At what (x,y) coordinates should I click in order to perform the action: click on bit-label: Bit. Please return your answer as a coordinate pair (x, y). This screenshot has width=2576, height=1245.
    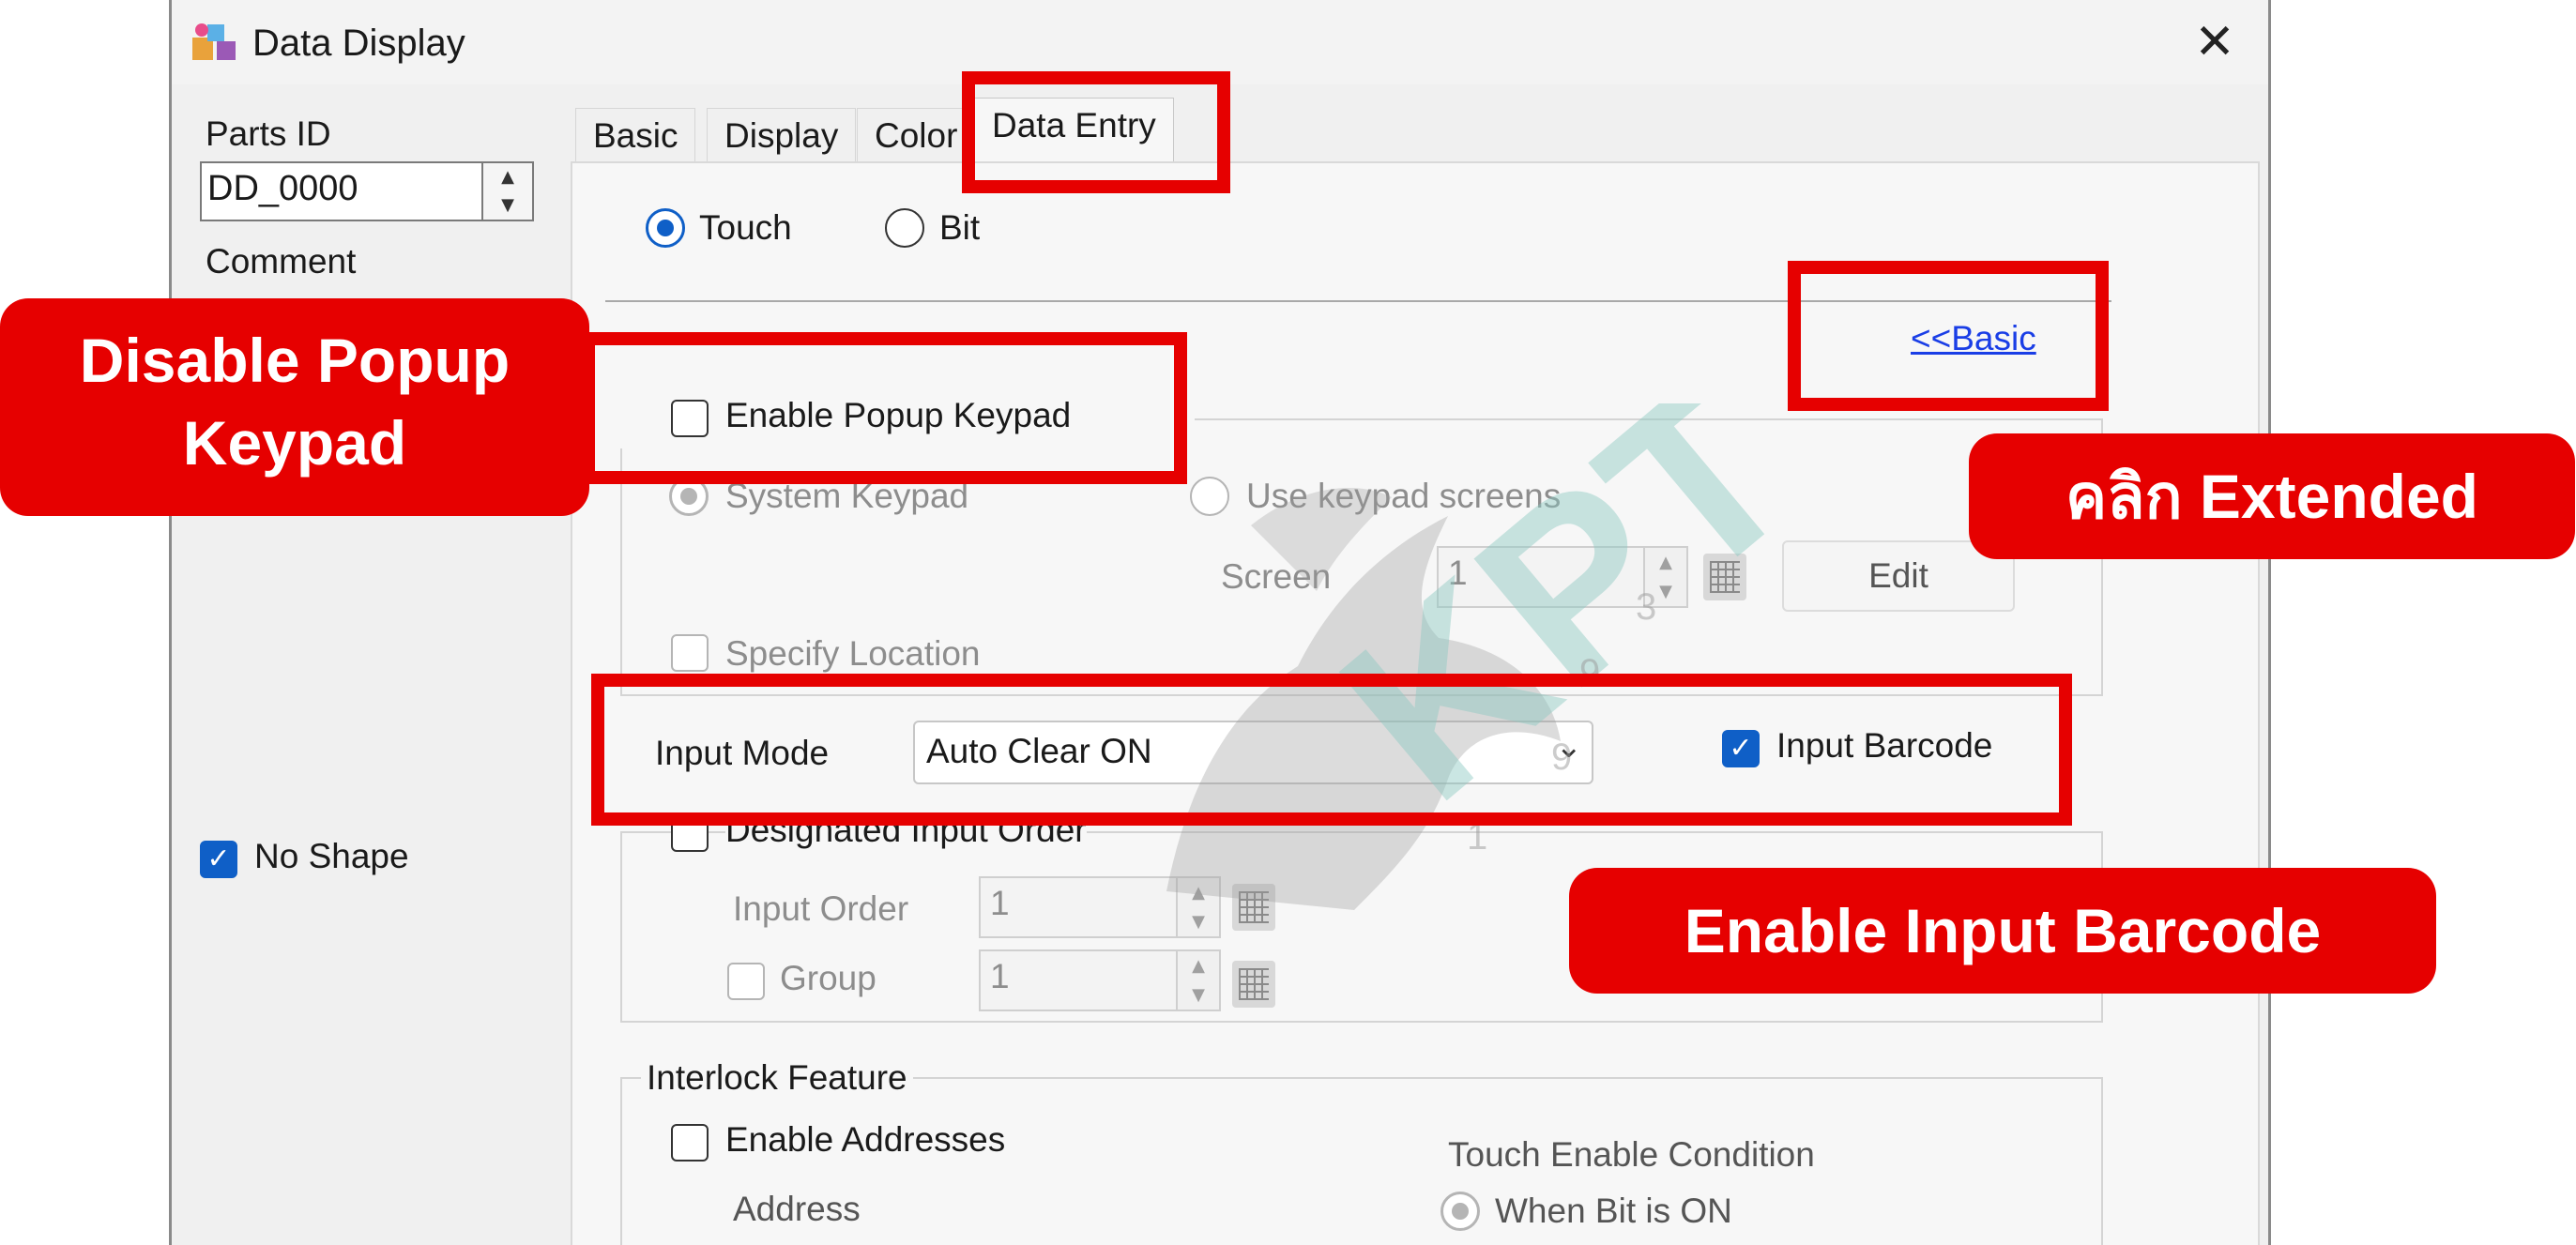
    Looking at the image, I should click on (960, 228).